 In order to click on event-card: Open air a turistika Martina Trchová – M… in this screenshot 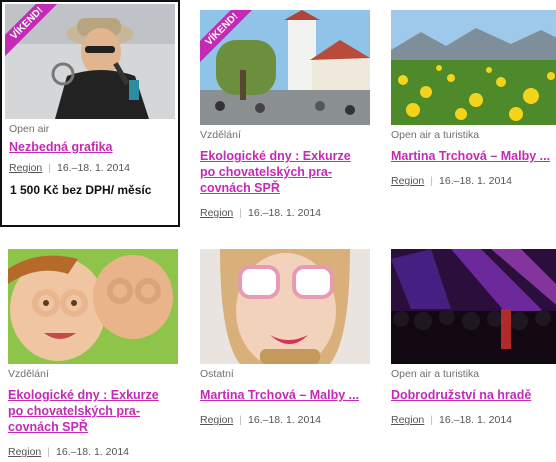, I will do `click(473, 99)`.